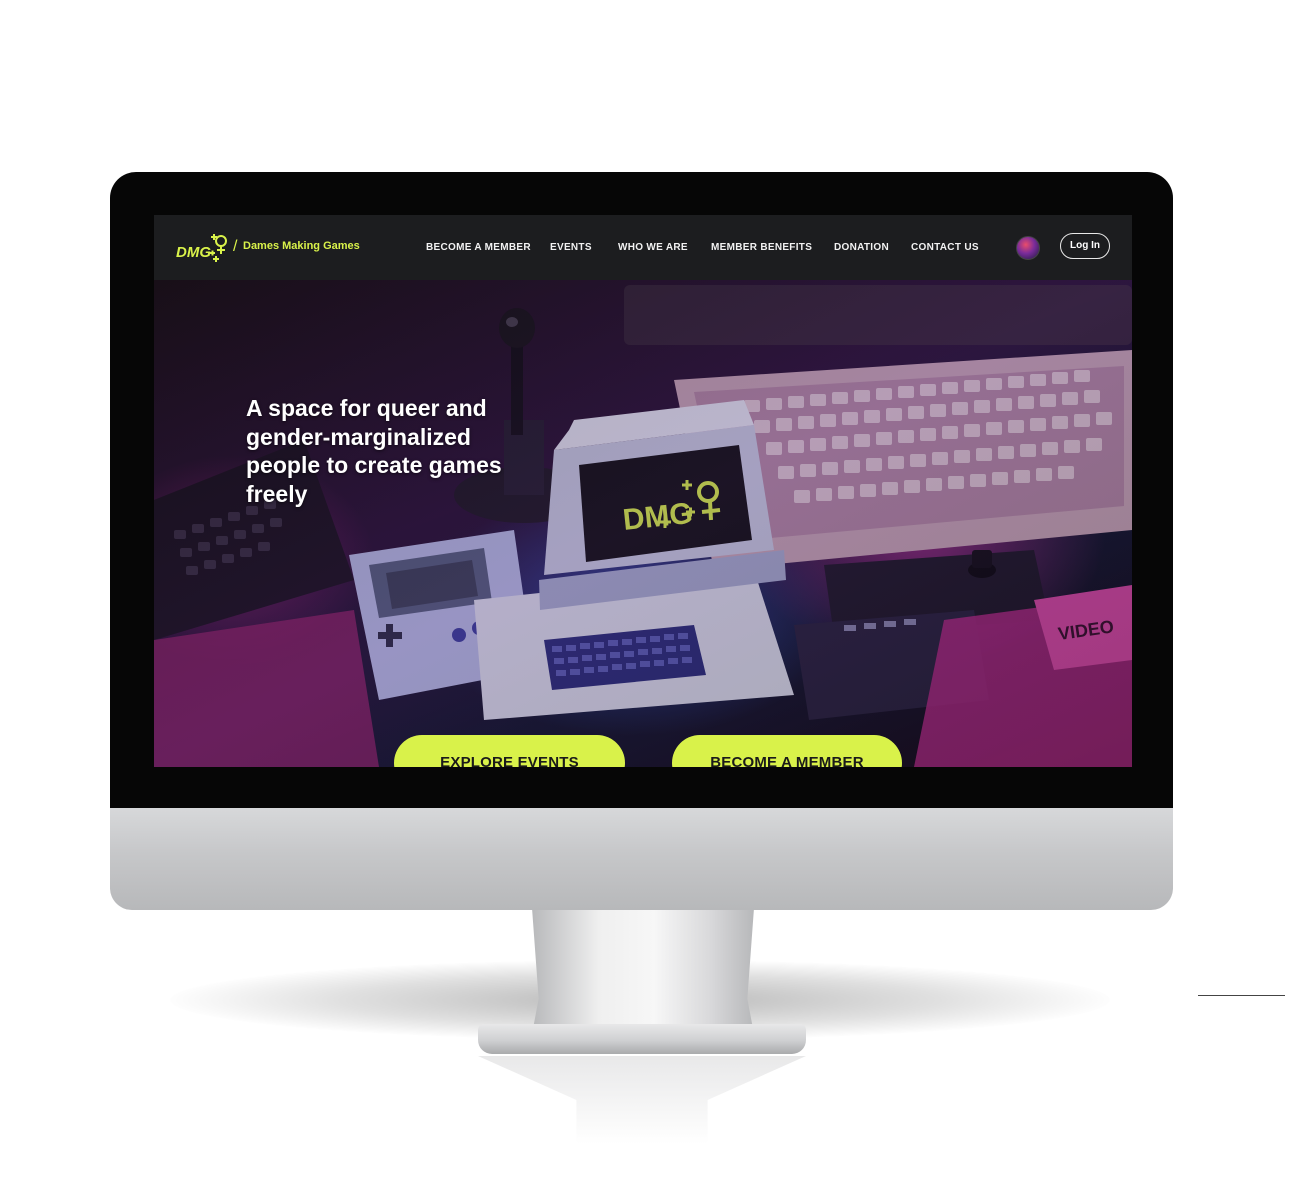 This screenshot has height=1192, width=1314. What do you see at coordinates (301, 246) in the screenshot?
I see `site-name: Dames Making Games` at bounding box center [301, 246].